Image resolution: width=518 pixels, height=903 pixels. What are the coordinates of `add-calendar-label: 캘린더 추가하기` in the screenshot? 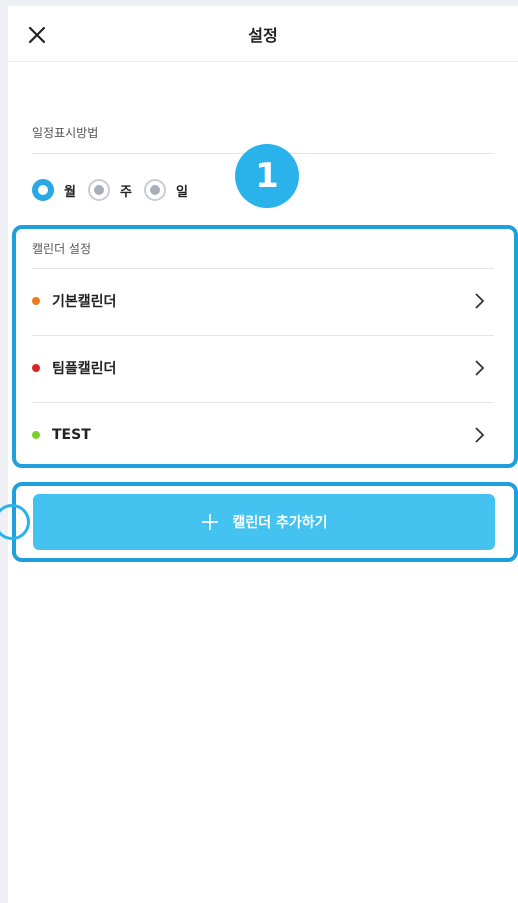 It's located at (280, 523).